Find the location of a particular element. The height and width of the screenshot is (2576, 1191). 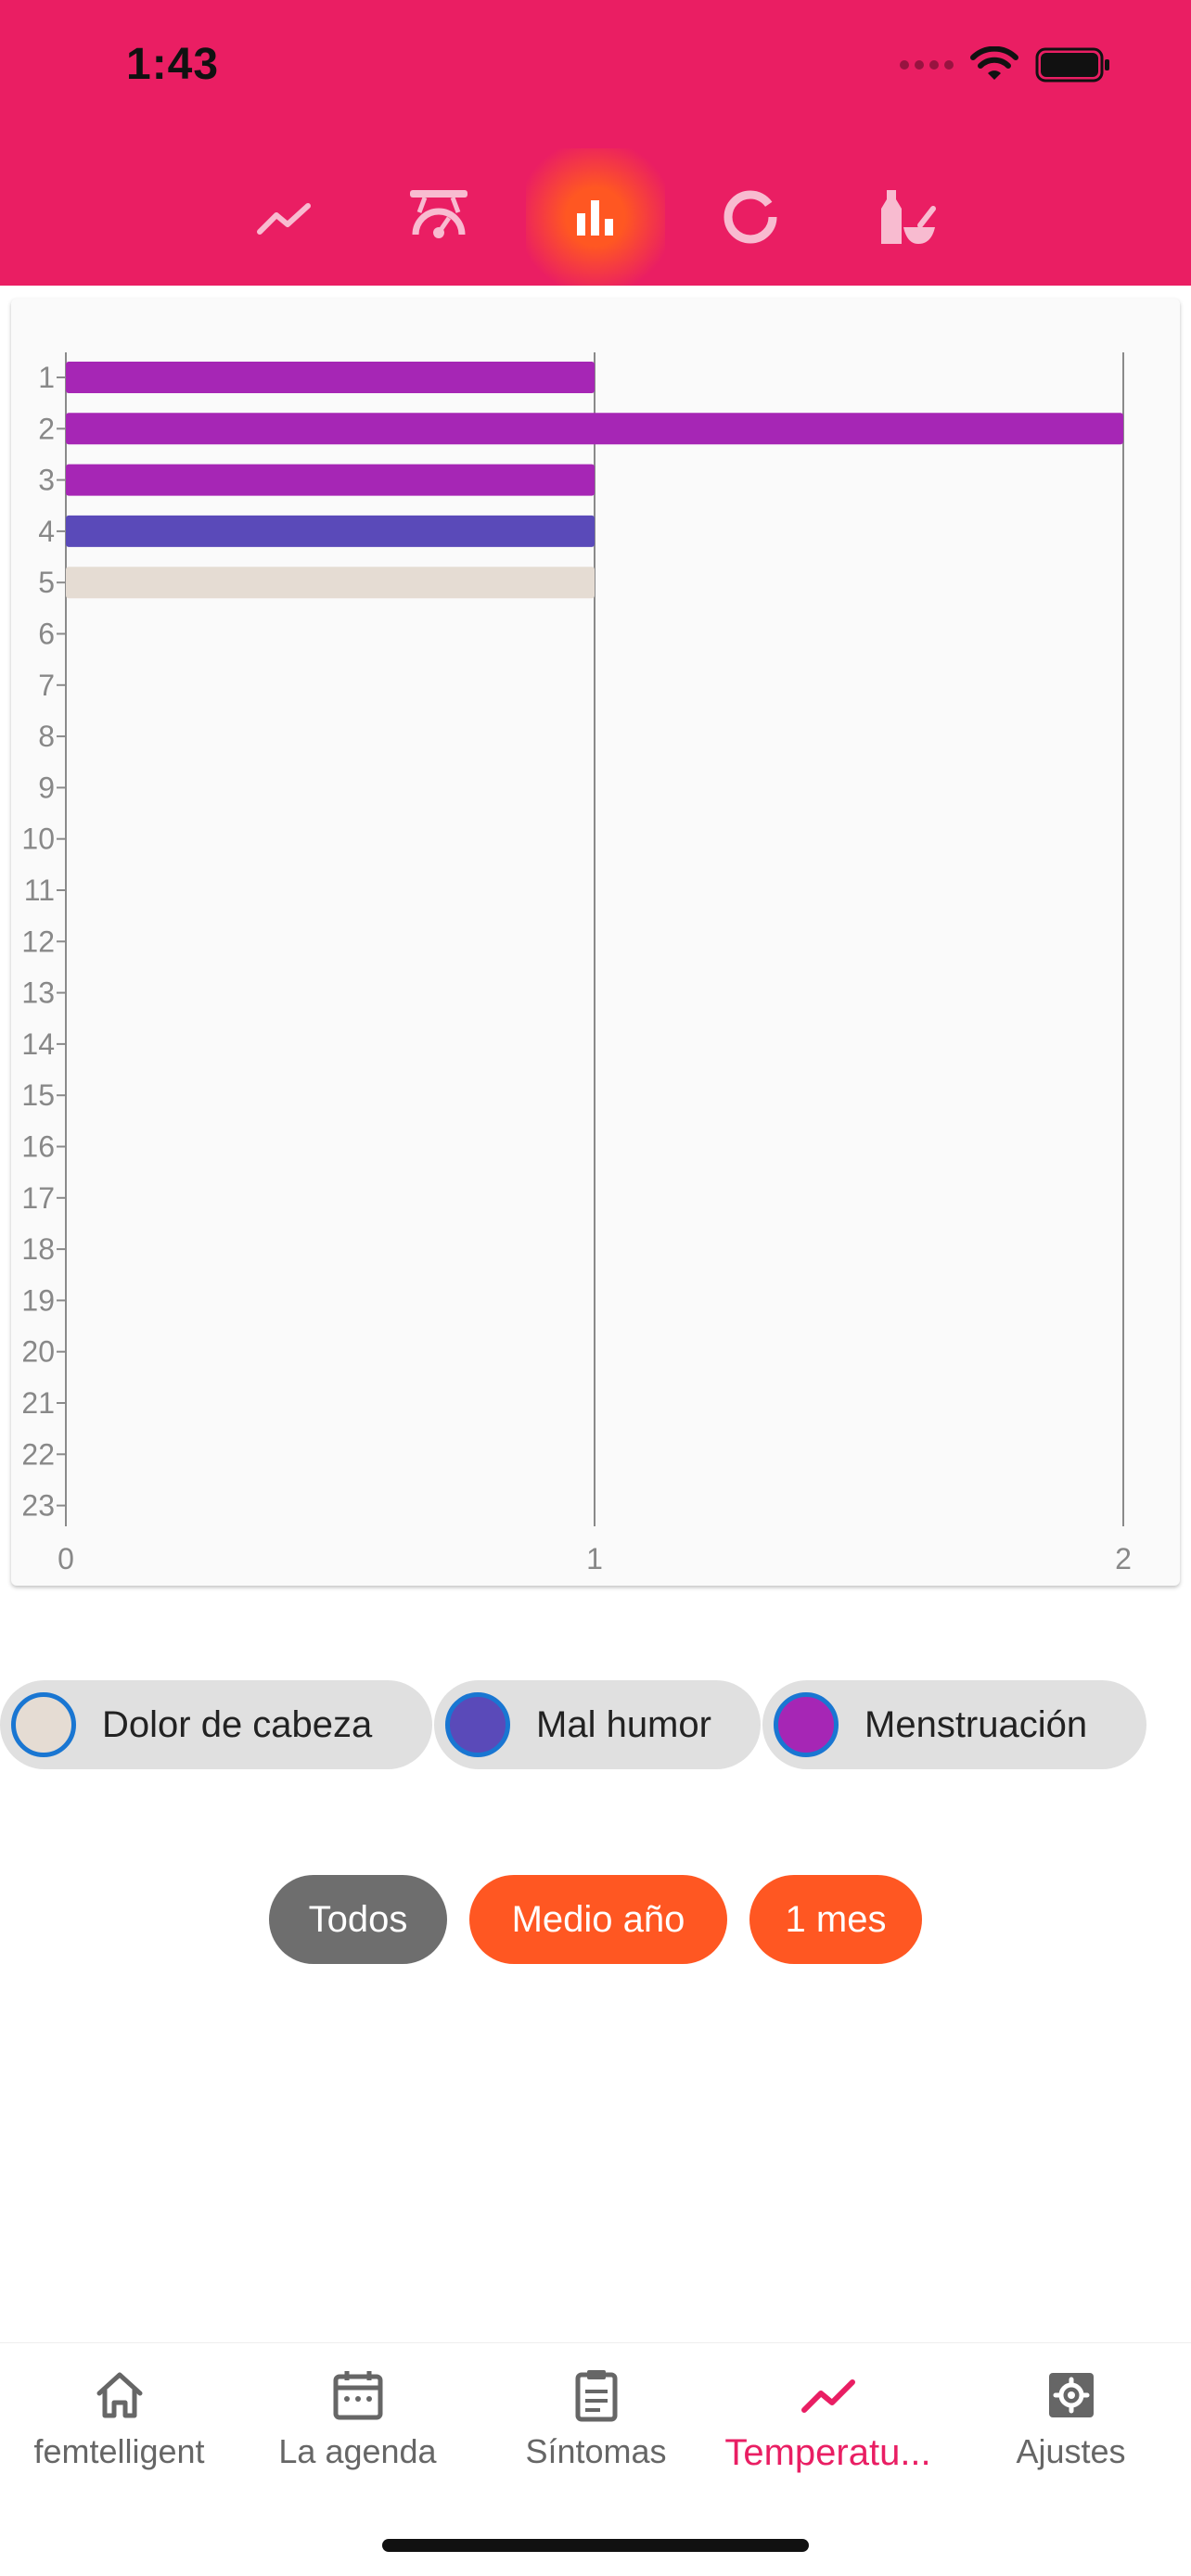

filter-1-mes-button: 1 mes is located at coordinates (835, 1919).